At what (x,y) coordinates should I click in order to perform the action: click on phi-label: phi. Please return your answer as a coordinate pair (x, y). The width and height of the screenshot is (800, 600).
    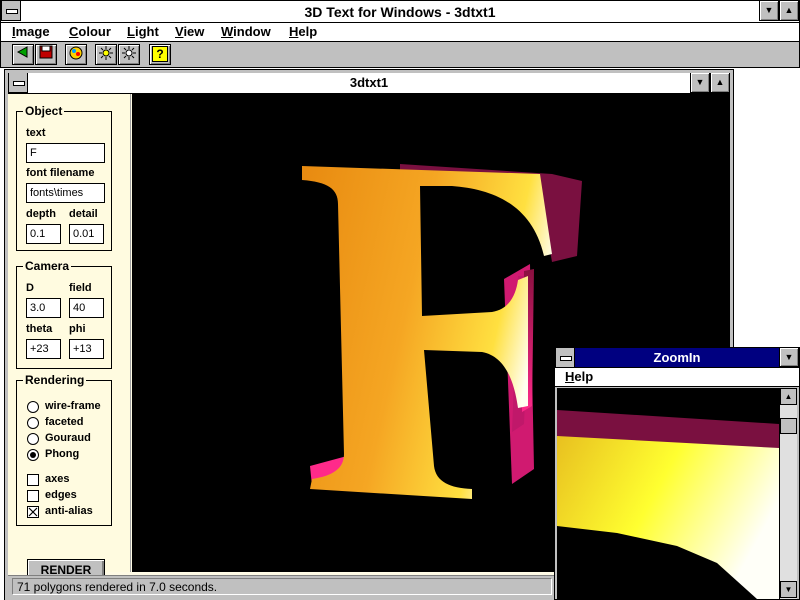
    Looking at the image, I should click on (77, 329).